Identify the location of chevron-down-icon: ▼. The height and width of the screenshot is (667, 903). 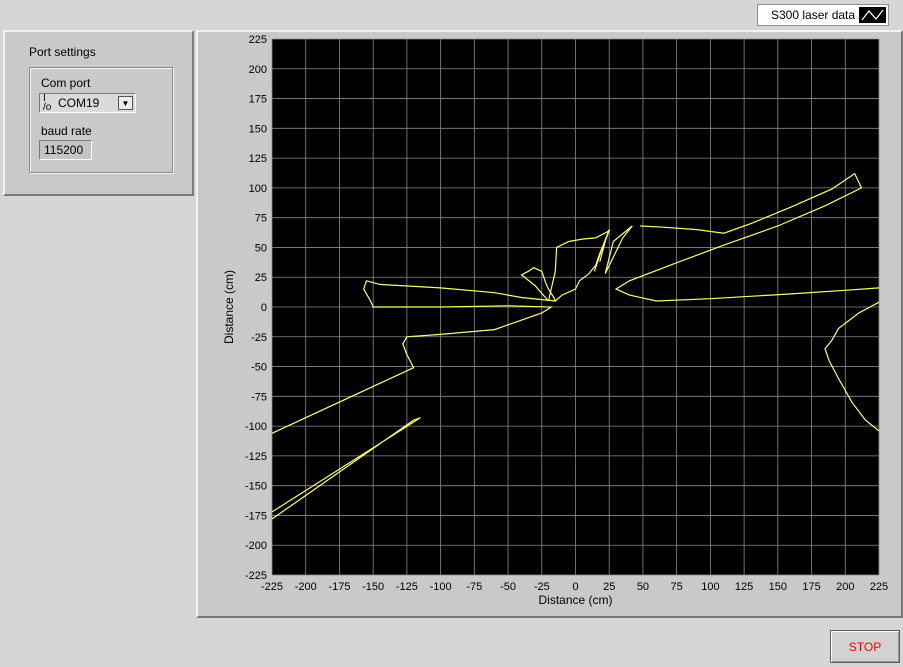
(125, 103).